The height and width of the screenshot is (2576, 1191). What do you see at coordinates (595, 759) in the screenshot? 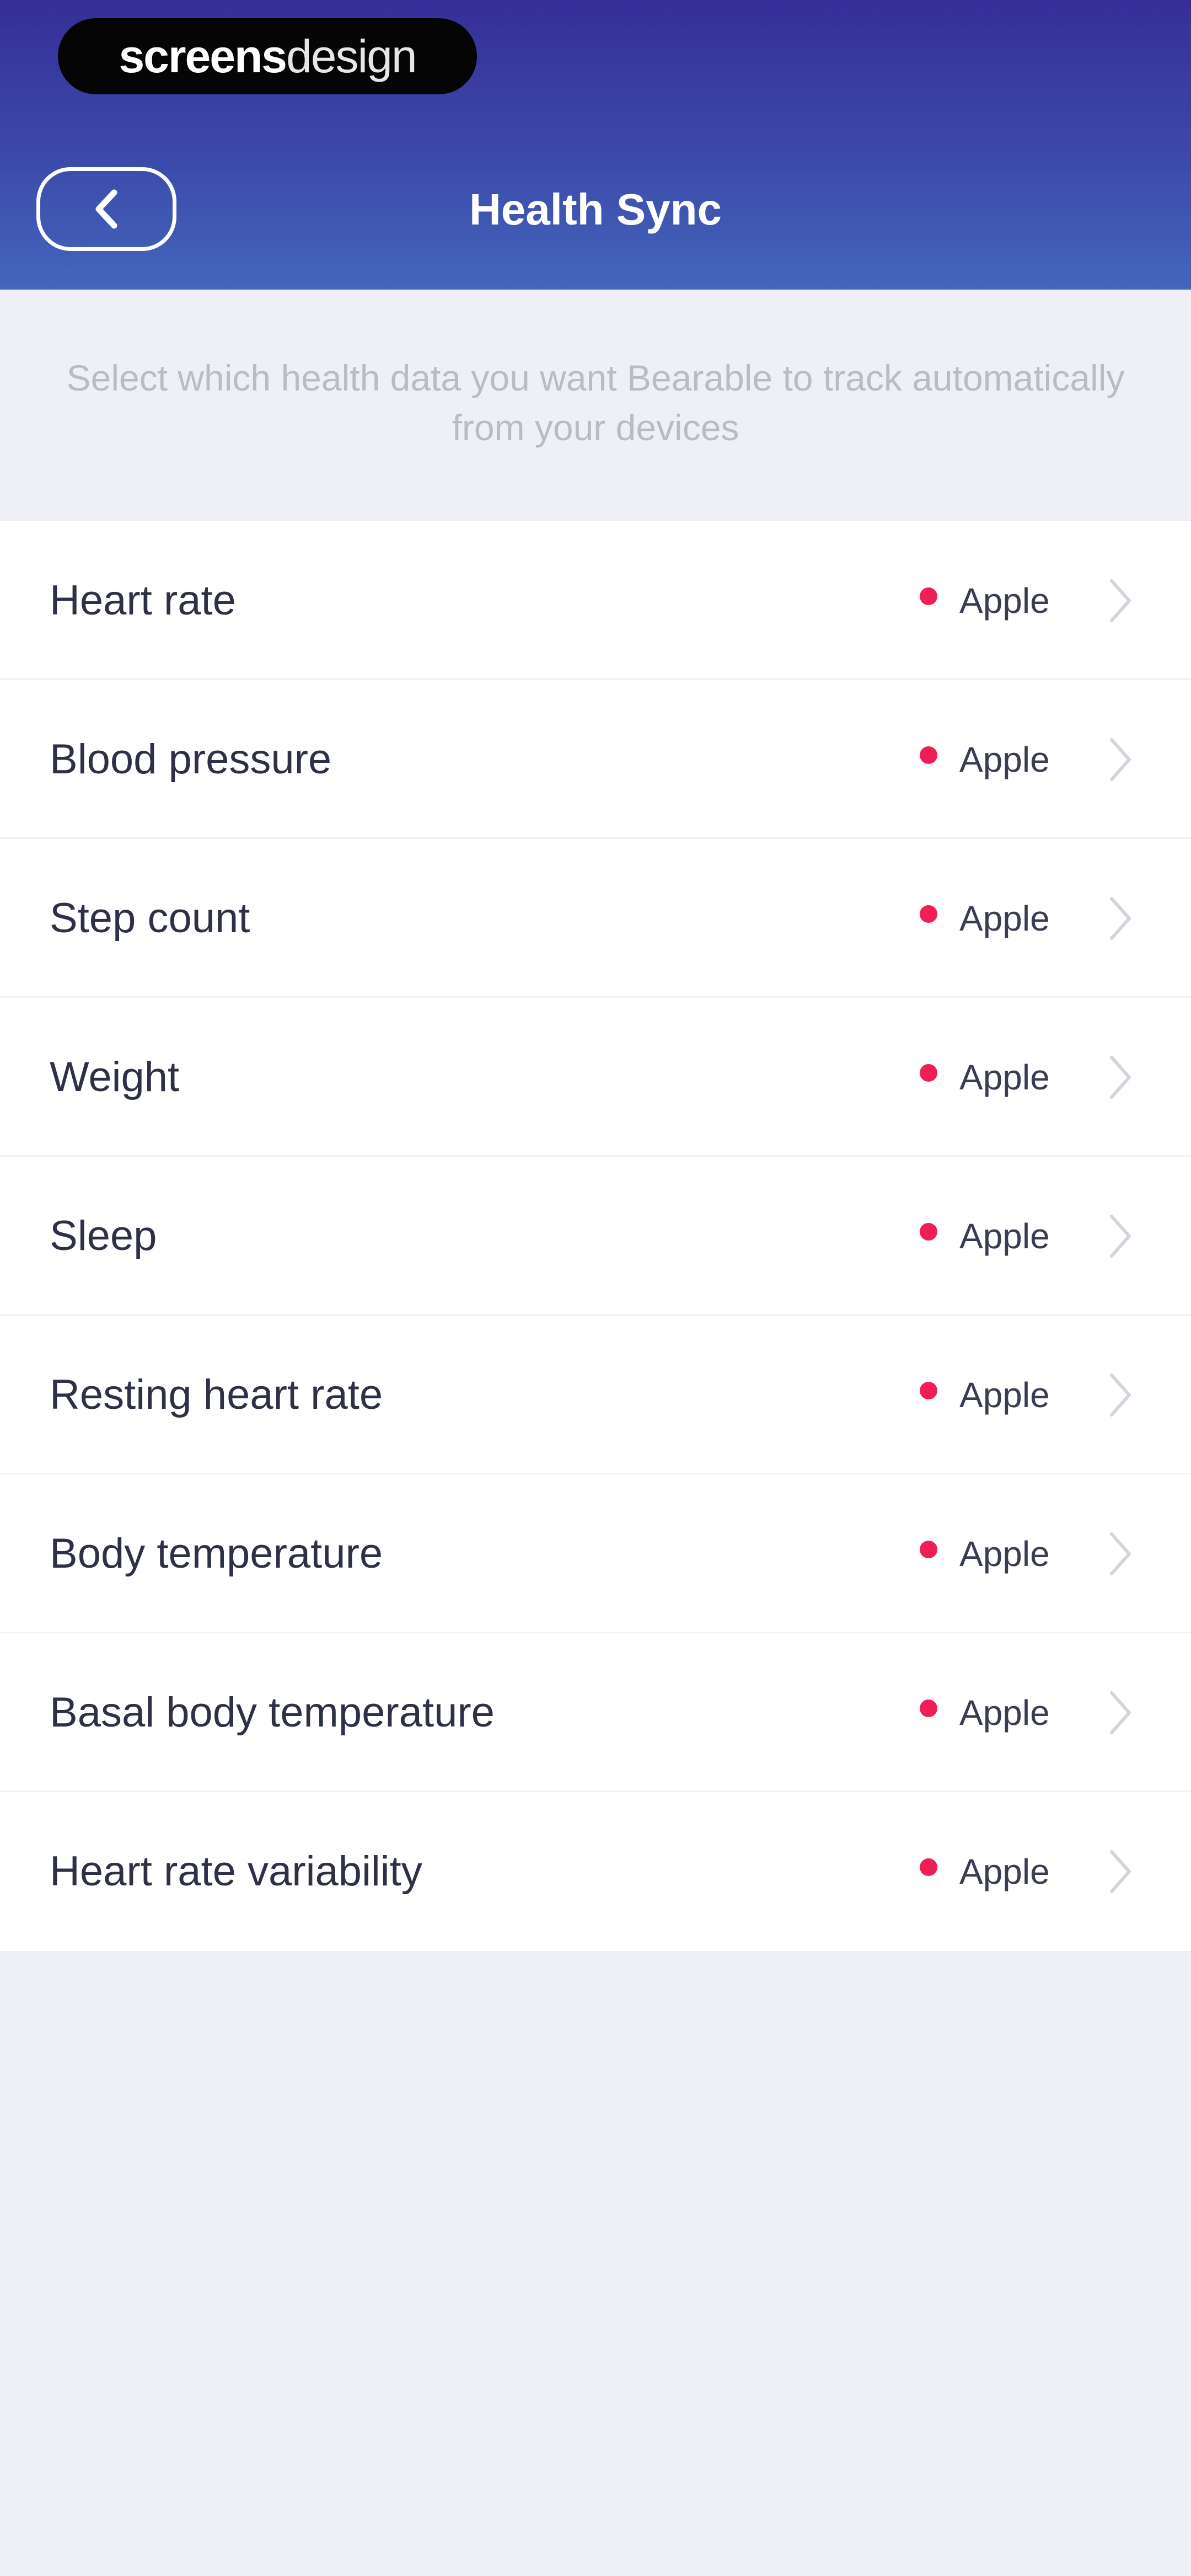
I see `list-item-blood-pressure: Blood pressure Apple` at bounding box center [595, 759].